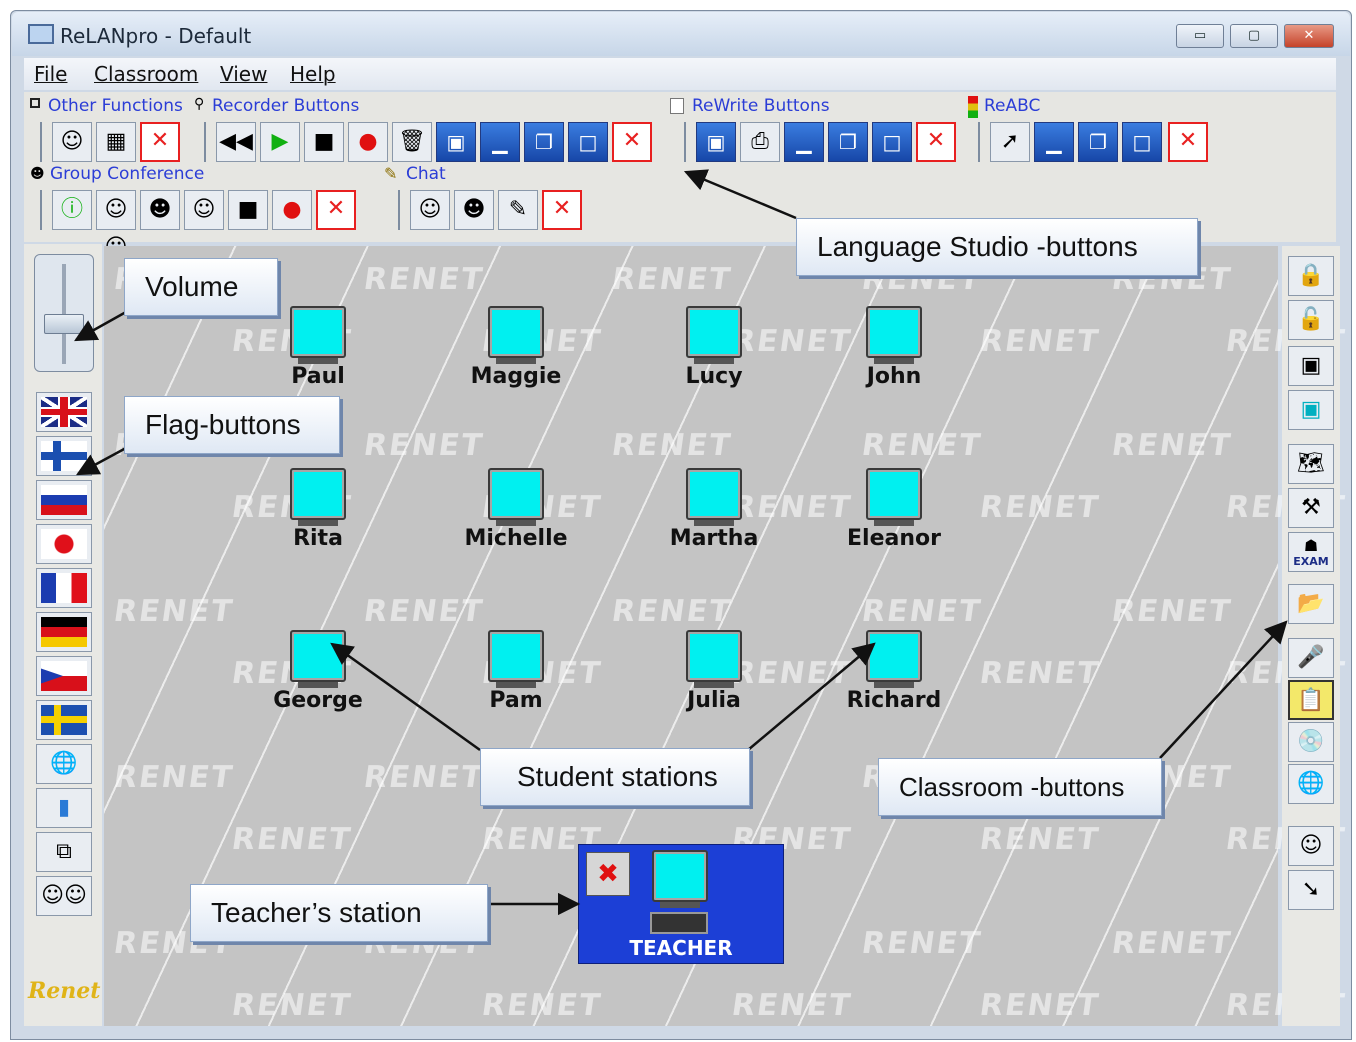 The width and height of the screenshot is (1356, 1042). Describe the element at coordinates (1311, 604) in the screenshot. I see `folder-icon: 📂` at that location.